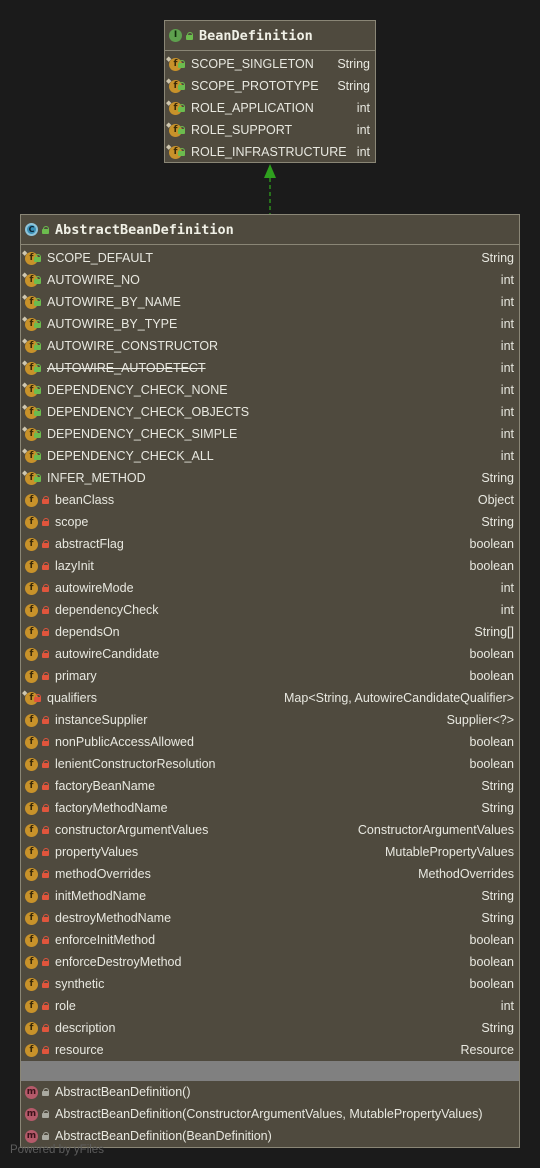 The image size is (540, 1168). Describe the element at coordinates (270, 130) in the screenshot. I see `field-row: f ◆ ROLE_SUPPORT int` at that location.